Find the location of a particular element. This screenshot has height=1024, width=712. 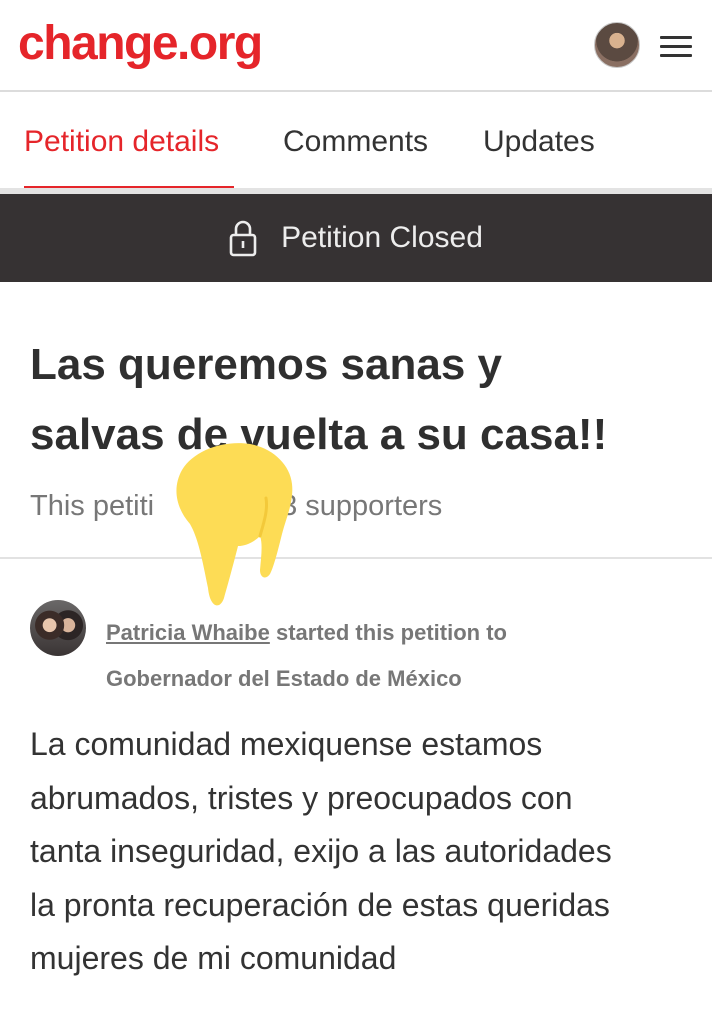

tab-comments: Comments is located at coordinates (355, 142).